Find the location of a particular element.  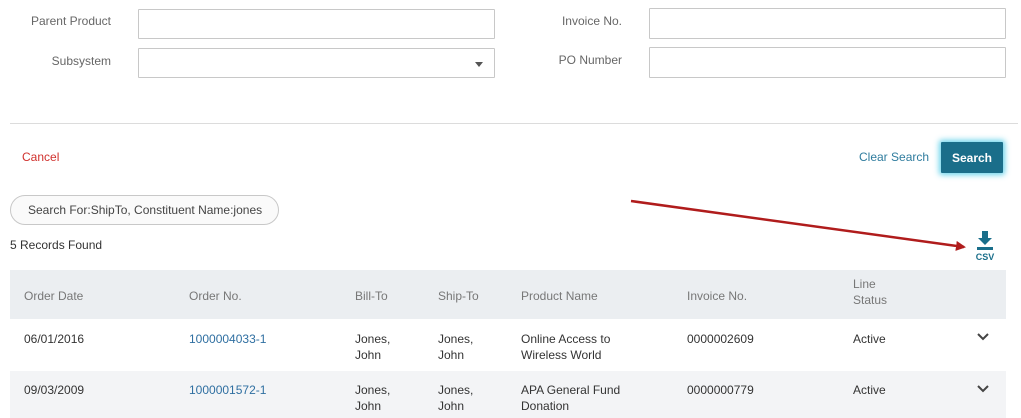

cell-product-name: Online Access to Wireless World is located at coordinates (565, 347).